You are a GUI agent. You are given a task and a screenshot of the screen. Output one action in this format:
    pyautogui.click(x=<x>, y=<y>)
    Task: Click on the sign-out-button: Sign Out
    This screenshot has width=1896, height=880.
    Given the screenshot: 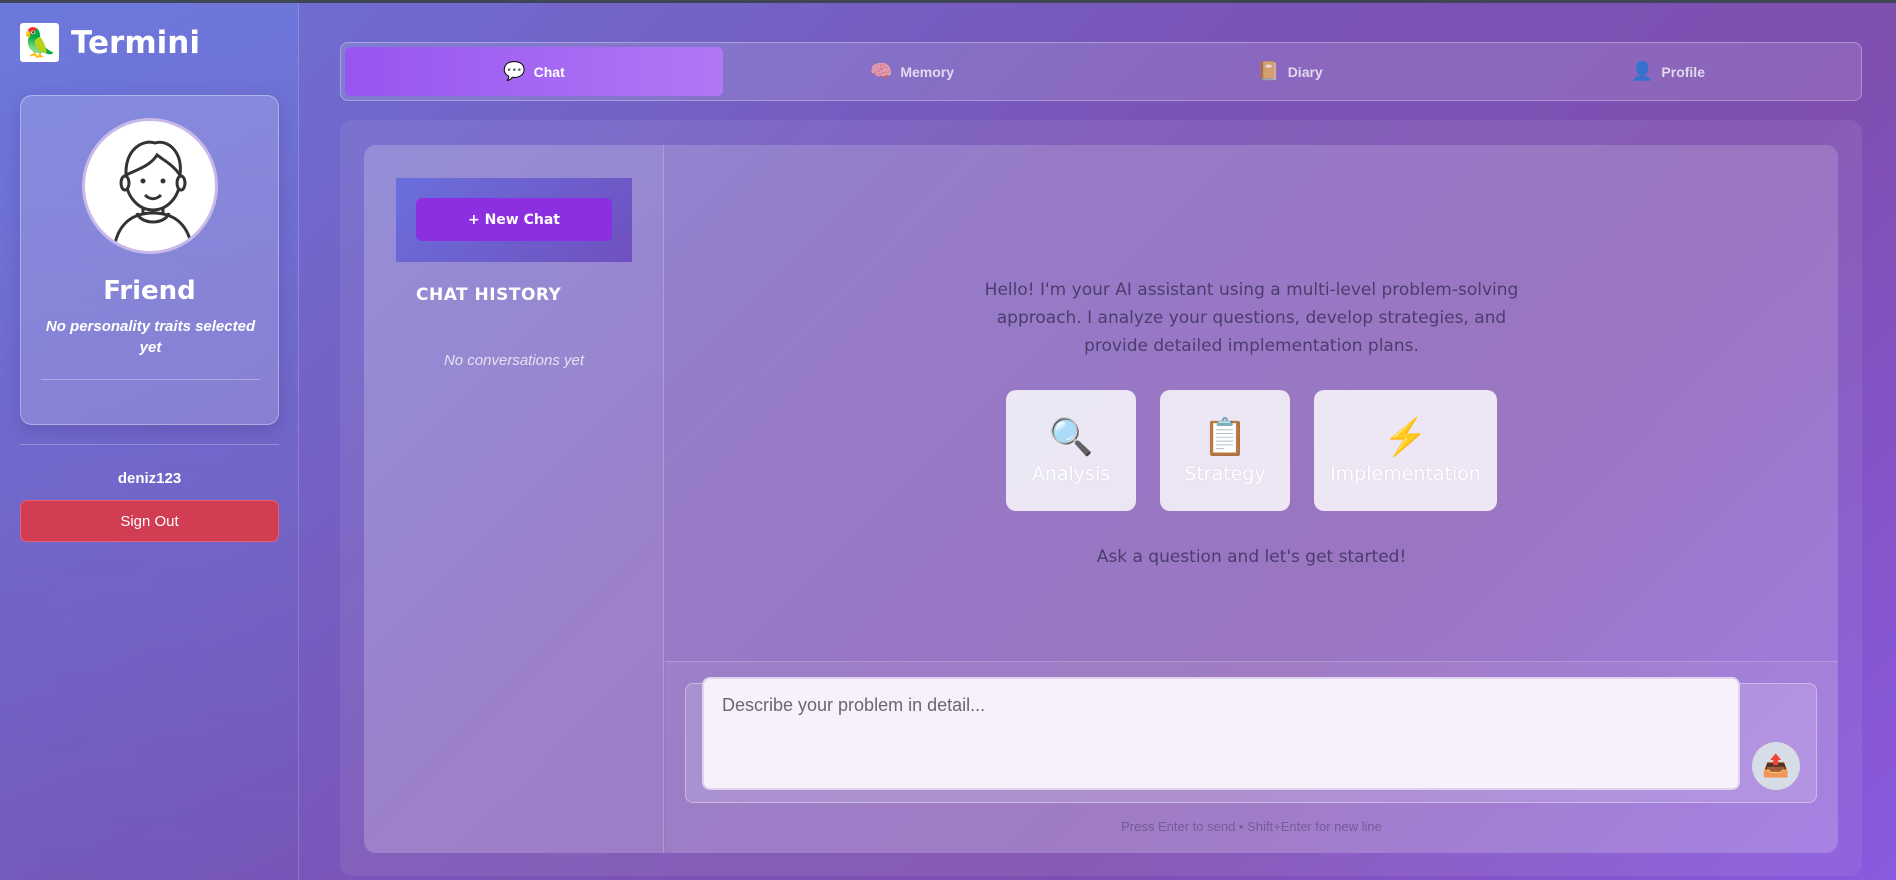 What is the action you would take?
    pyautogui.click(x=149, y=521)
    